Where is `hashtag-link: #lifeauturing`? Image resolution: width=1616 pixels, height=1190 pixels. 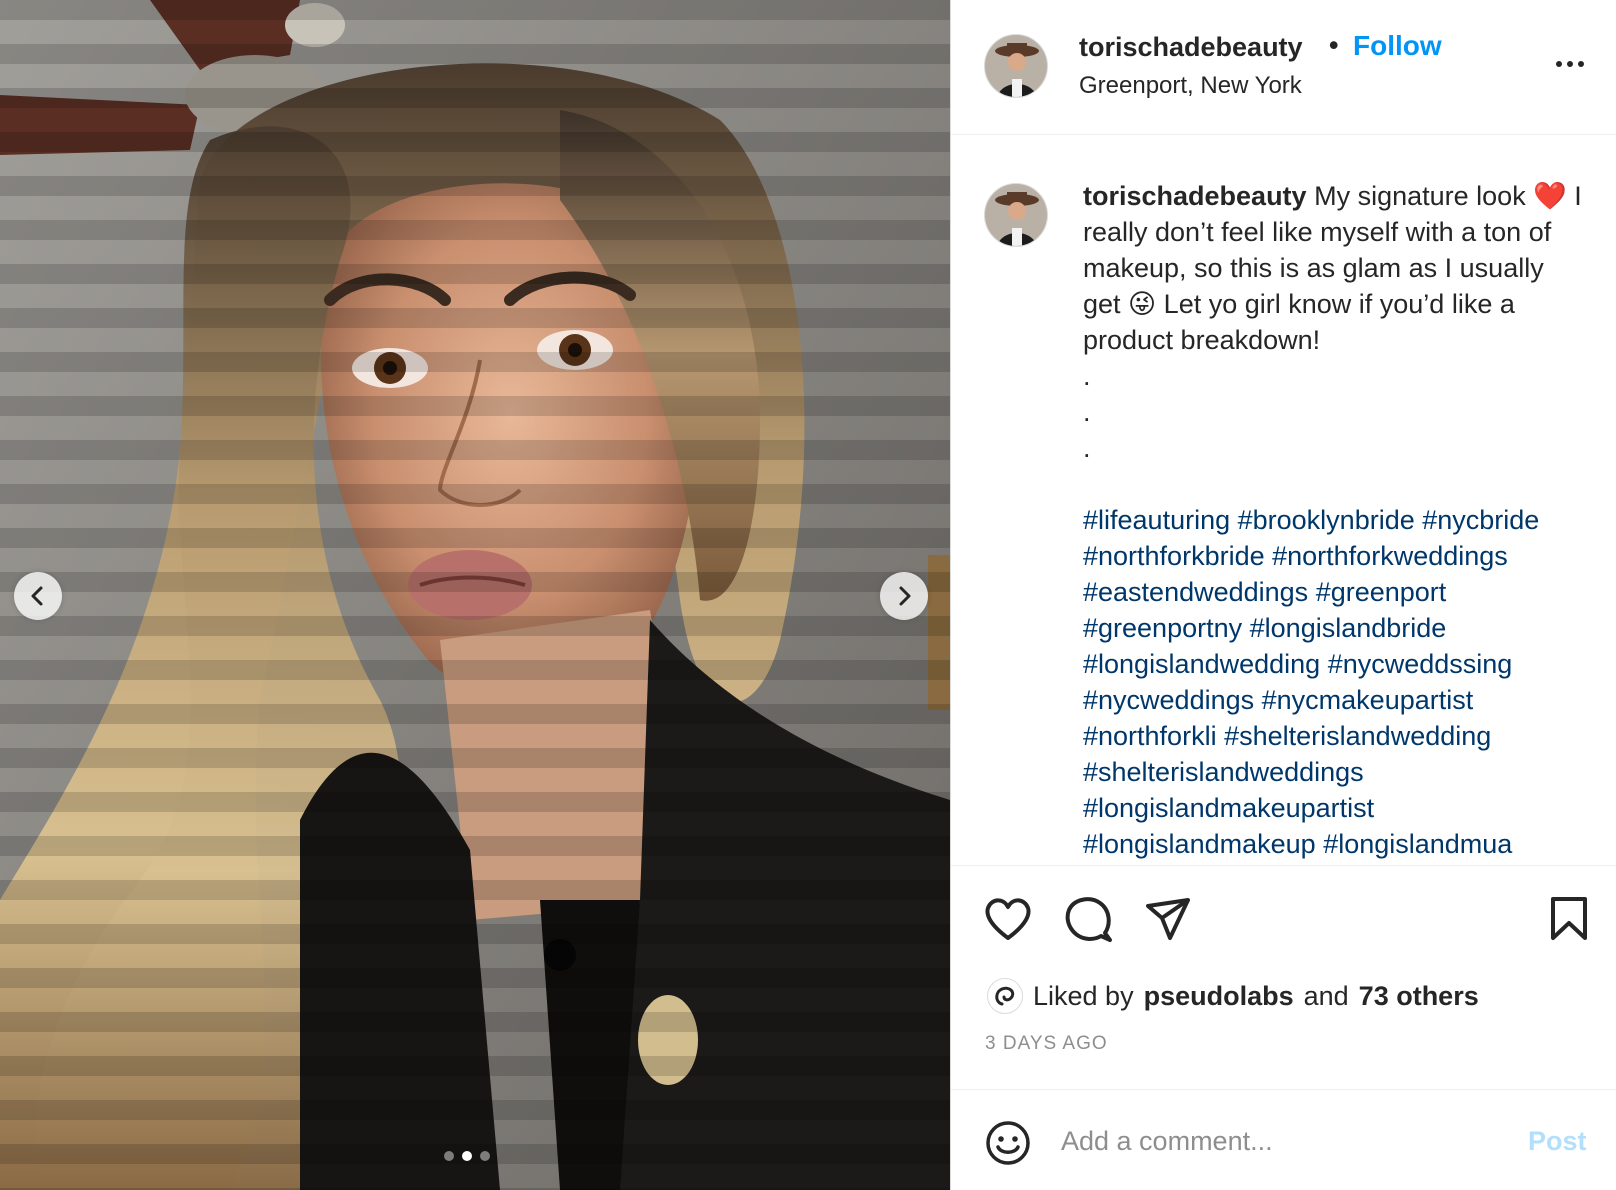 hashtag-link: #lifeauturing is located at coordinates (1156, 520).